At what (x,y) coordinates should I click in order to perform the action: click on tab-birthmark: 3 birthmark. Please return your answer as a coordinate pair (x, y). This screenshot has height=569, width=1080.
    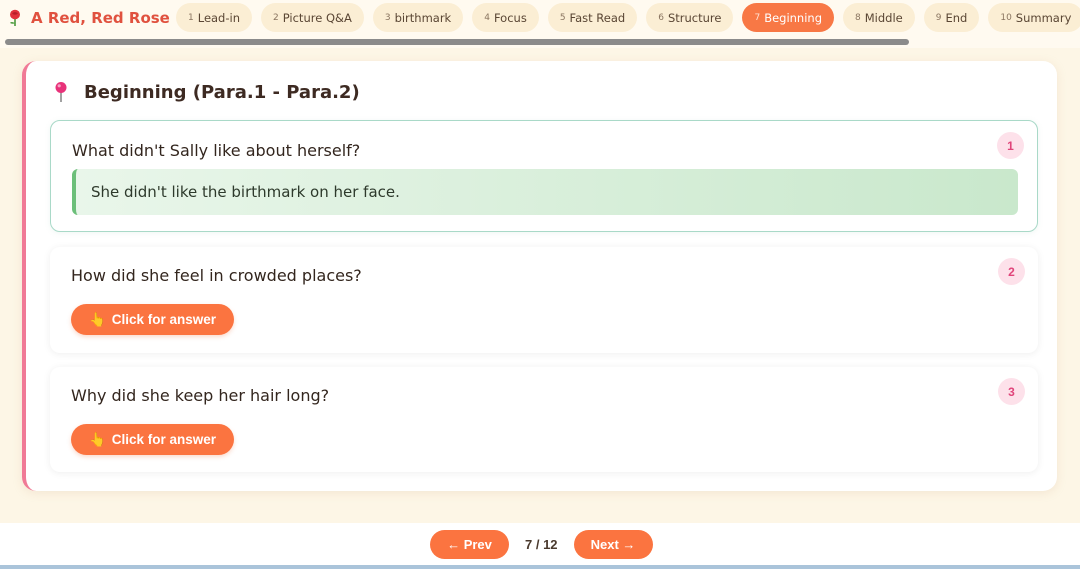
    Looking at the image, I should click on (418, 17).